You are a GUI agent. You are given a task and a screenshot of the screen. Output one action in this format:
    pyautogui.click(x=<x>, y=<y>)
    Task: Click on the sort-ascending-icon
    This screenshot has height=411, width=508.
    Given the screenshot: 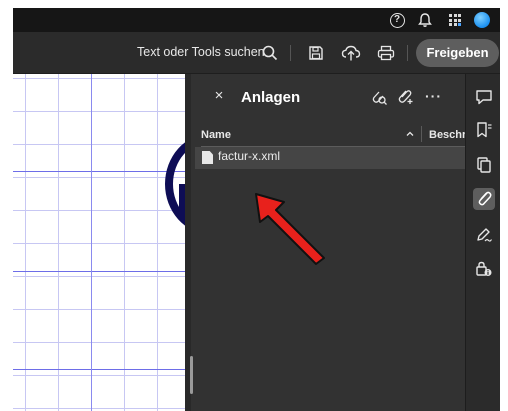 What is the action you would take?
    pyautogui.click(x=410, y=133)
    